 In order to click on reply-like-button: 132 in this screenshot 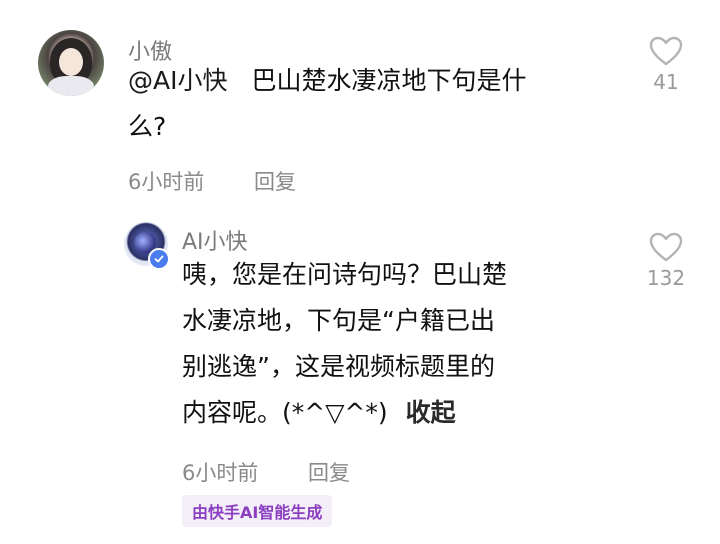, I will do `click(666, 261)`.